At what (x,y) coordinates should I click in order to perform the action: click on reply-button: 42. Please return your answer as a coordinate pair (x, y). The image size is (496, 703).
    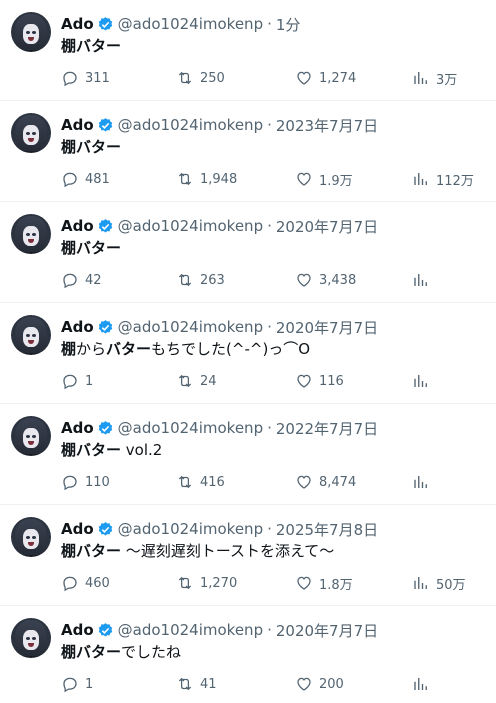
    Looking at the image, I should click on (81, 280).